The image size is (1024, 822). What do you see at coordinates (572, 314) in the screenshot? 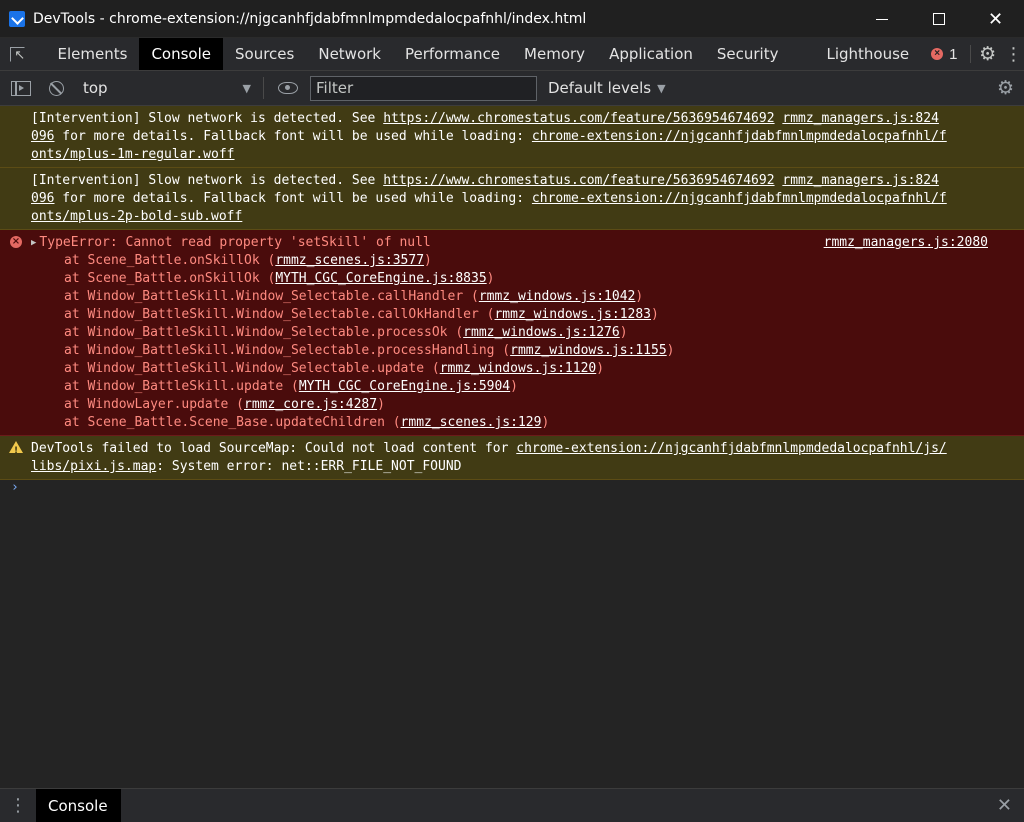
I see `stack-frame-link: rmmz_windows.js:1283` at bounding box center [572, 314].